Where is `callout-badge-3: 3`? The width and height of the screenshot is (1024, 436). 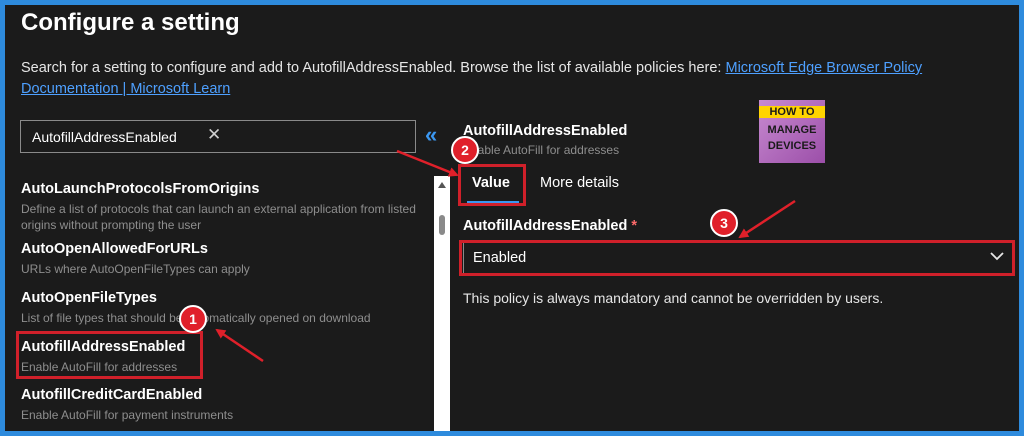 callout-badge-3: 3 is located at coordinates (724, 223).